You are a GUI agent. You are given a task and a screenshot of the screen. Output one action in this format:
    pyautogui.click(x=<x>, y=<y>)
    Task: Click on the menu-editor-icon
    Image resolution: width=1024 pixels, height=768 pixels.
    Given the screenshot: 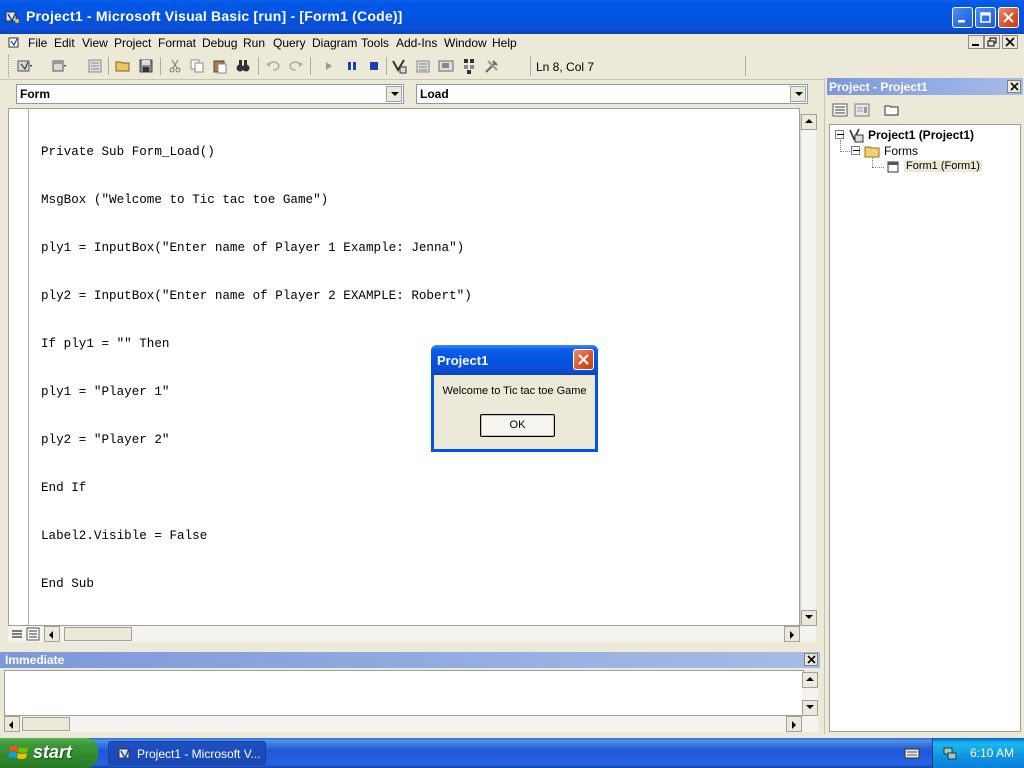 What is the action you would take?
    pyautogui.click(x=95, y=66)
    